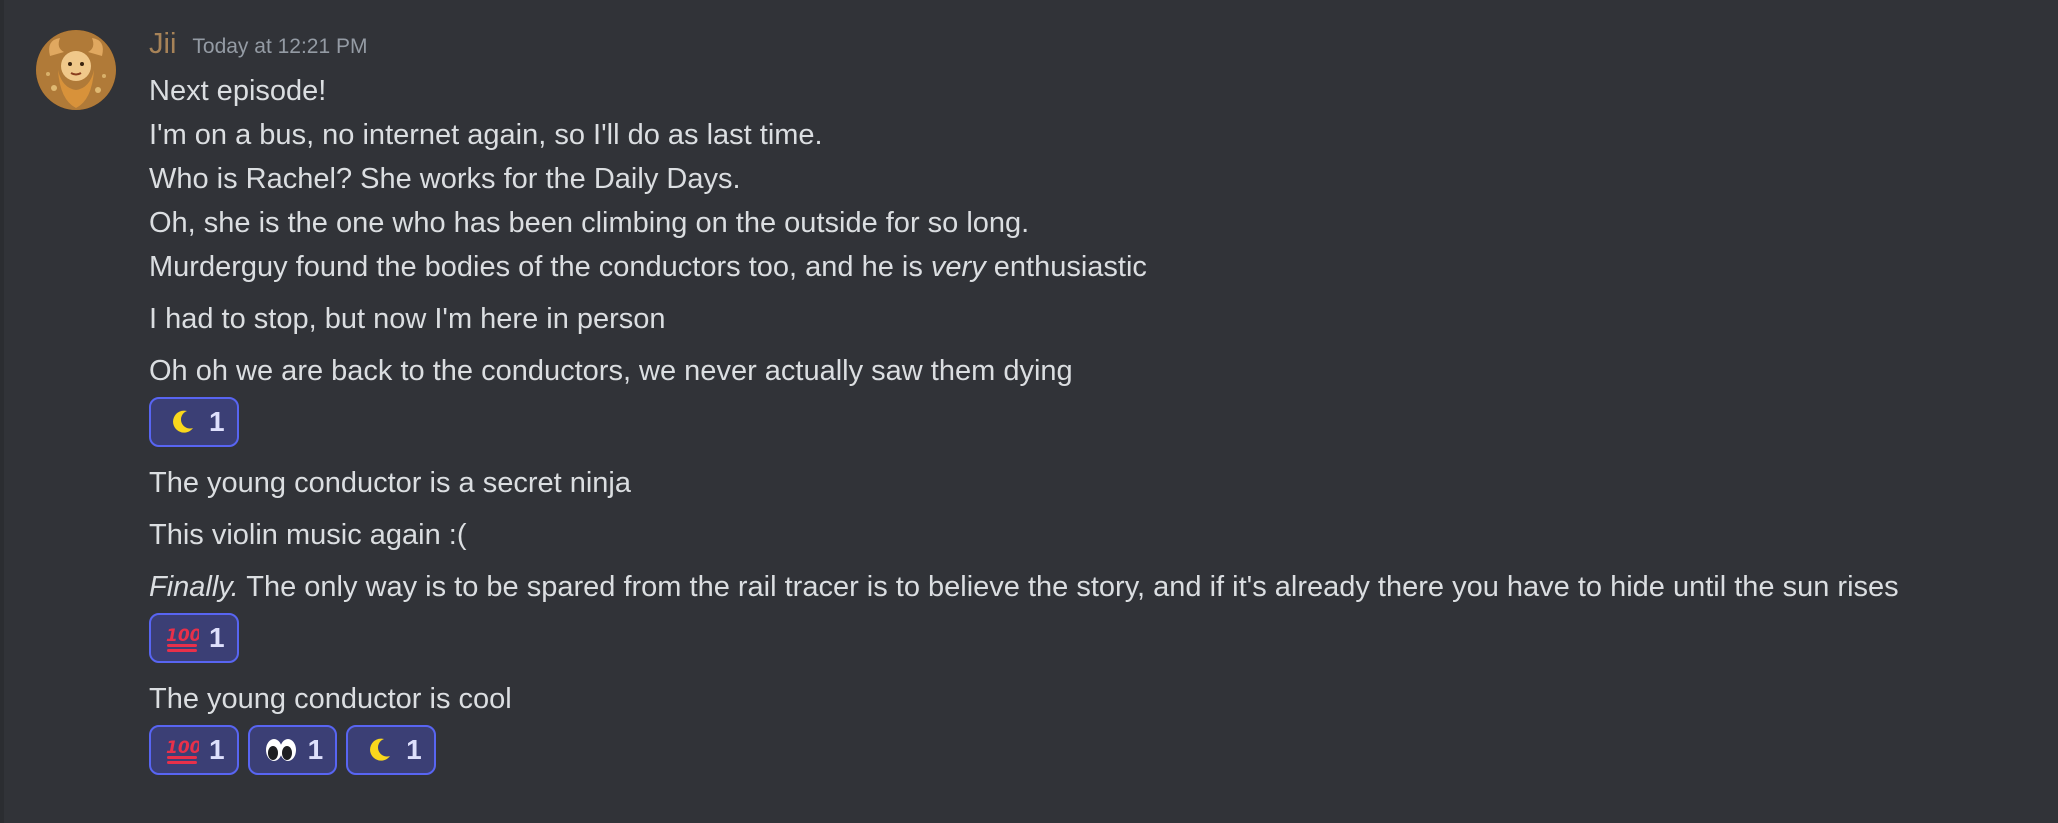 This screenshot has width=2058, height=823. I want to click on avatar, so click(76, 70).